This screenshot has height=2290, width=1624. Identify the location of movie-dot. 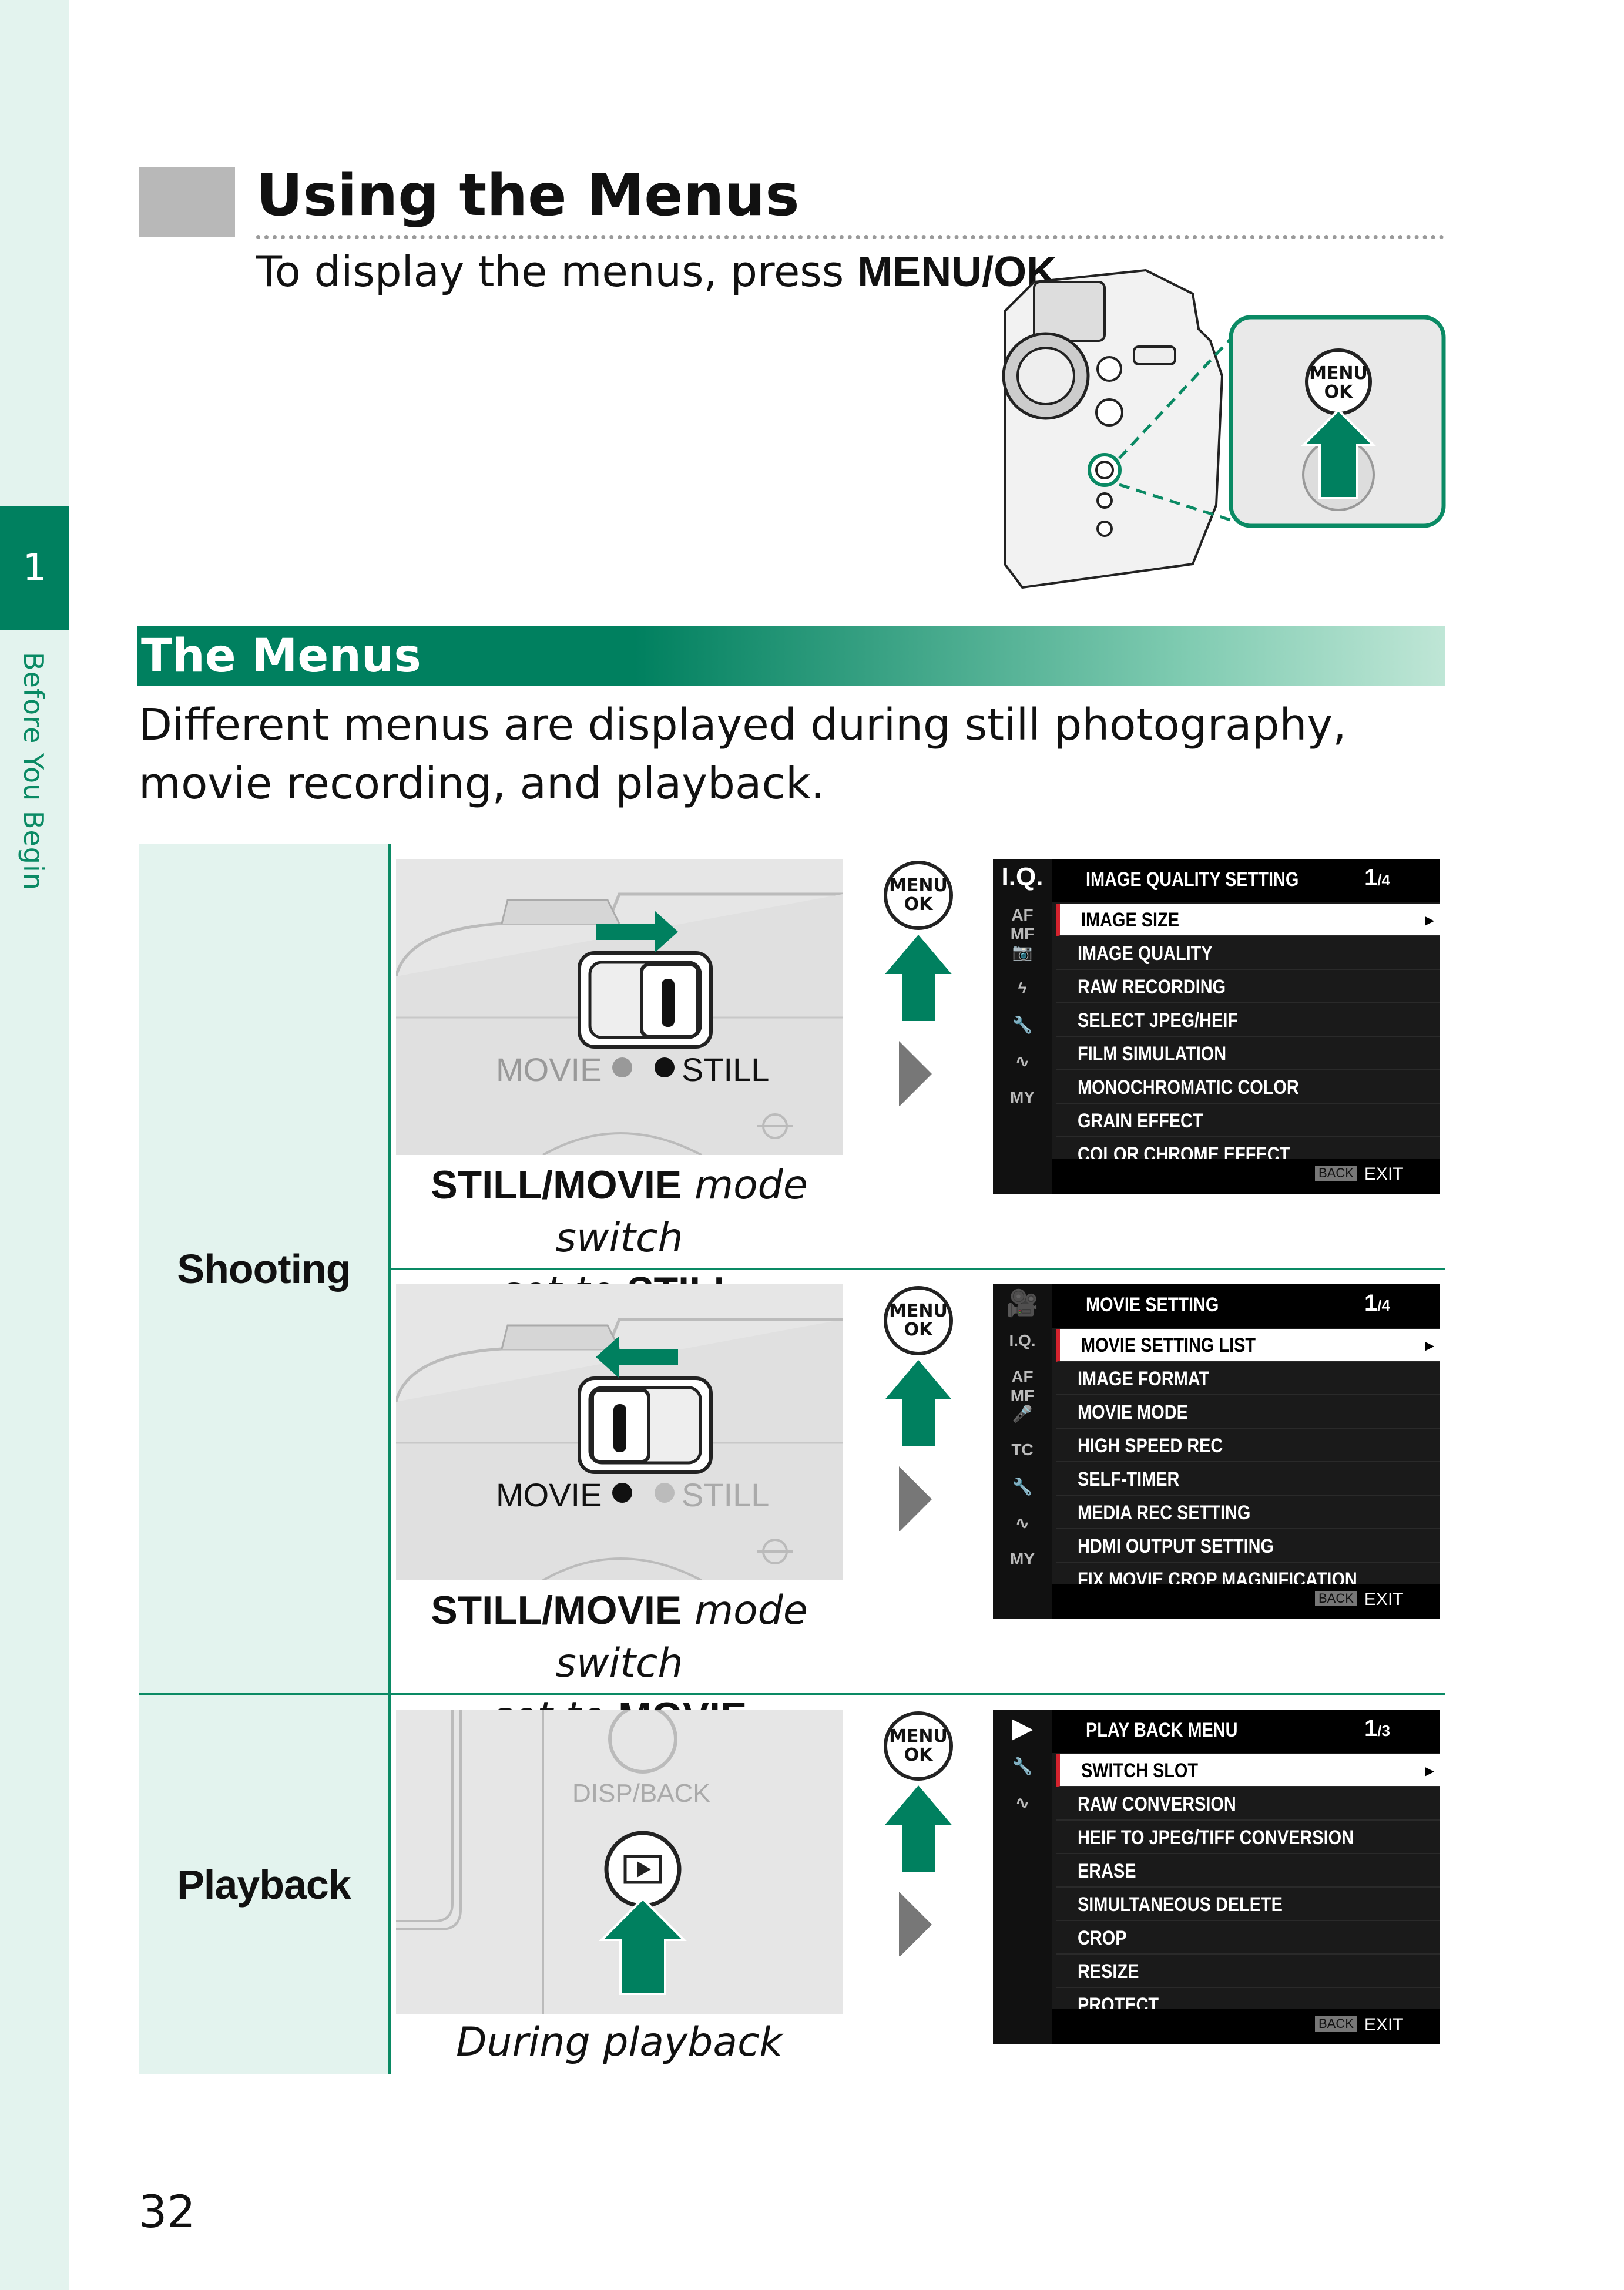
(622, 1067).